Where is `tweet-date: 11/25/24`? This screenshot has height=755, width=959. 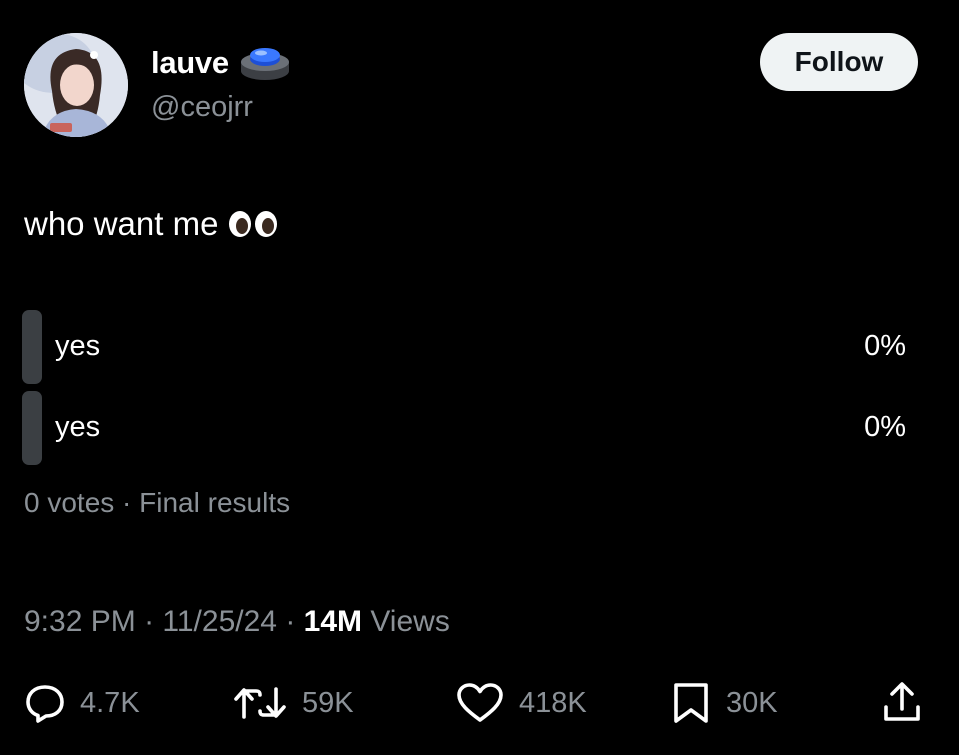 tweet-date: 11/25/24 is located at coordinates (219, 621).